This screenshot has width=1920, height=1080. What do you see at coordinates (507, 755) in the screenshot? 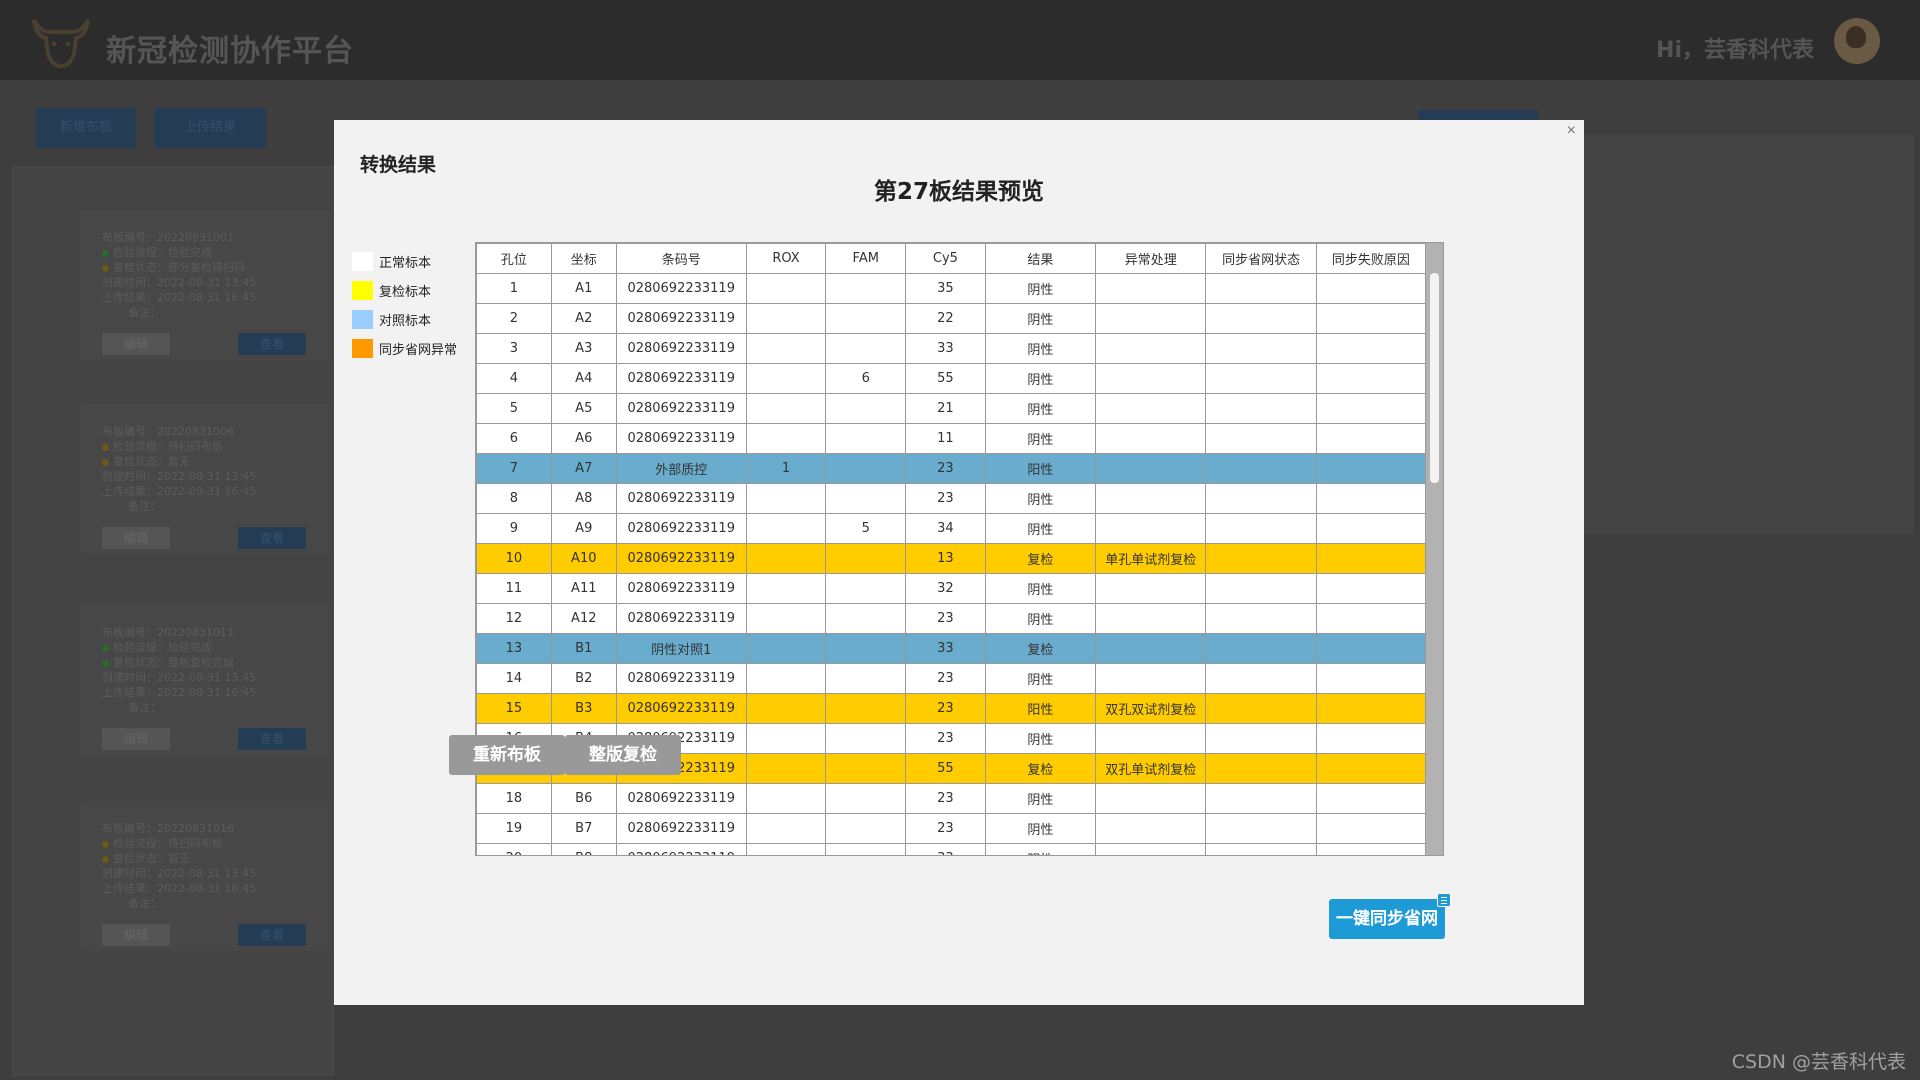
I see `rearrange-button: 重新布板` at bounding box center [507, 755].